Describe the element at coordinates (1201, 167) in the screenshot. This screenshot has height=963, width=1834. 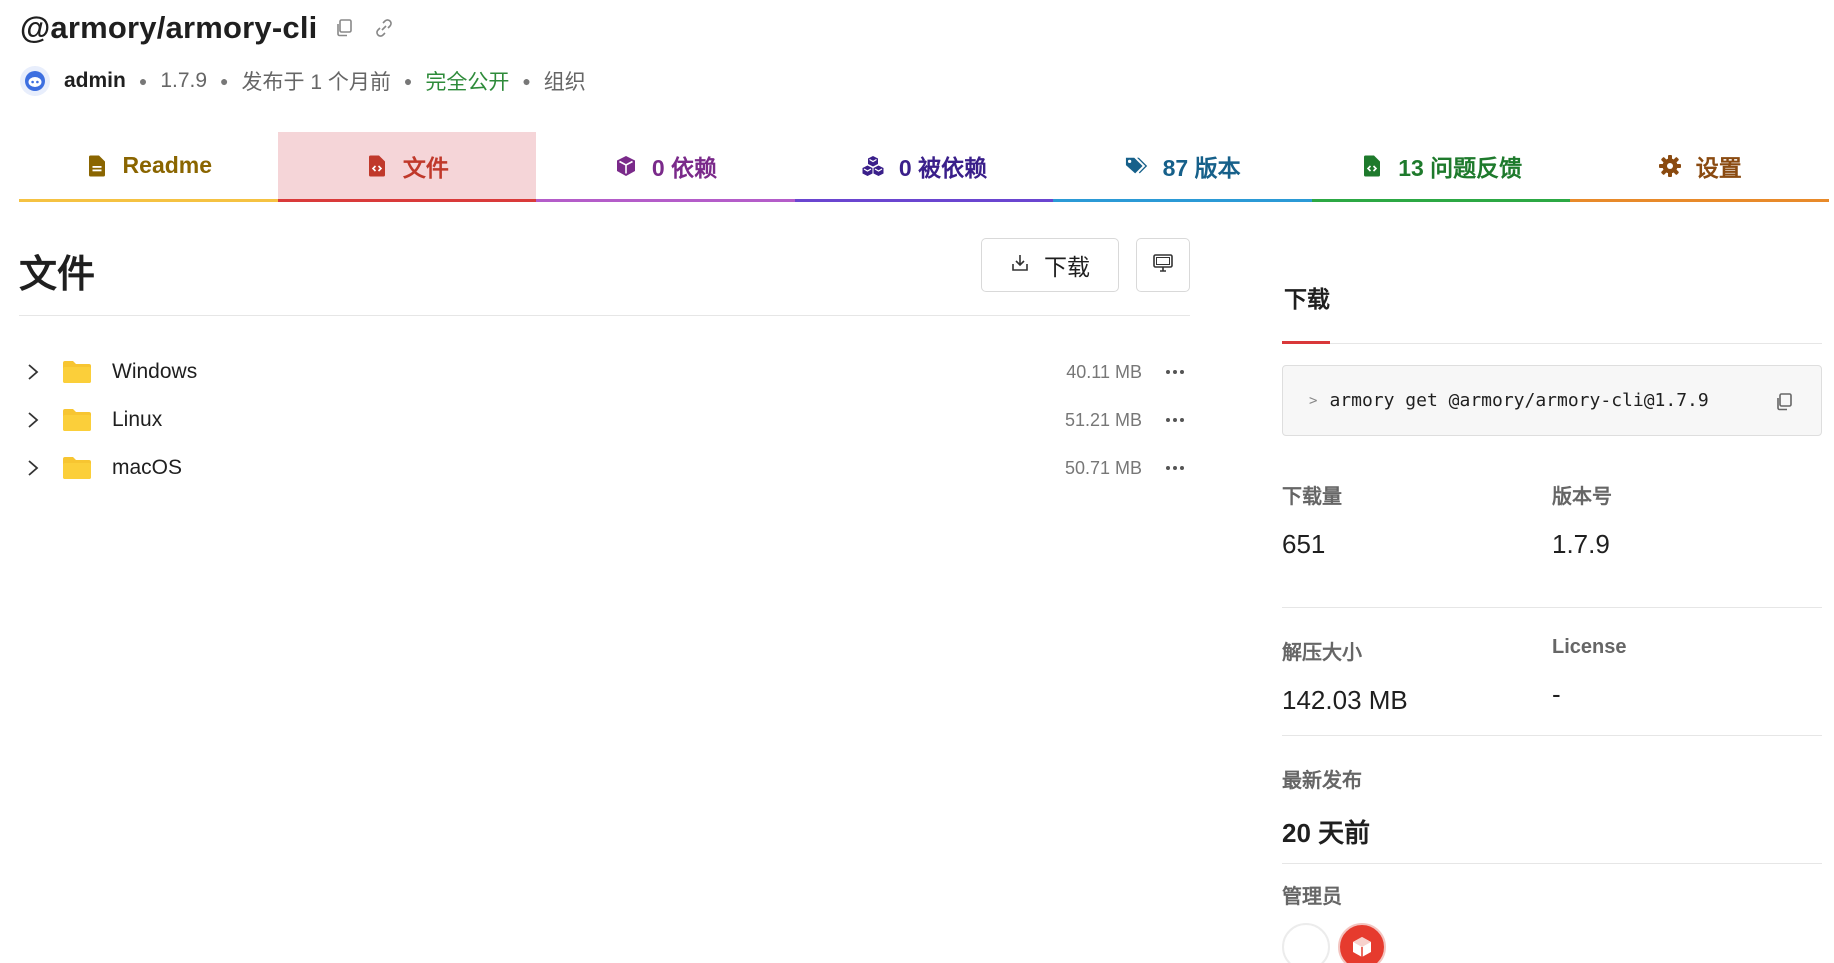
I see `tab-label: 87 版本` at that location.